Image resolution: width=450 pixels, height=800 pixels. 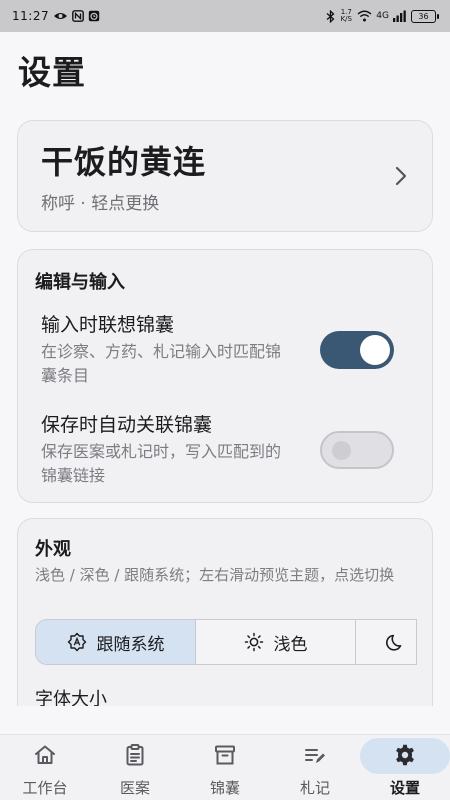 What do you see at coordinates (253, 642) in the screenshot?
I see `sun-icon` at bounding box center [253, 642].